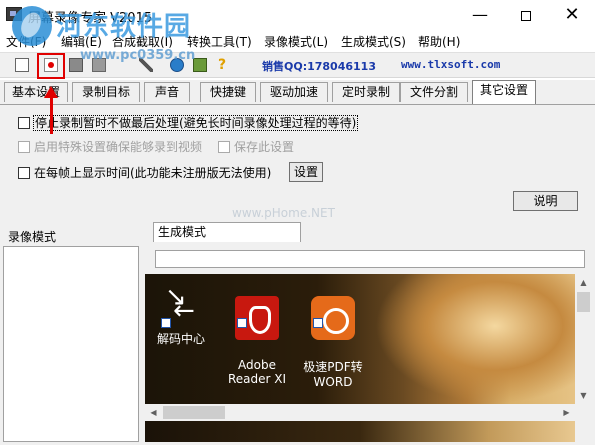  Describe the element at coordinates (195, 123) in the screenshot. I see `option-pause-label: 停止录制暂时不做最后处理(避免长时间录像处理过程的等待)` at that location.